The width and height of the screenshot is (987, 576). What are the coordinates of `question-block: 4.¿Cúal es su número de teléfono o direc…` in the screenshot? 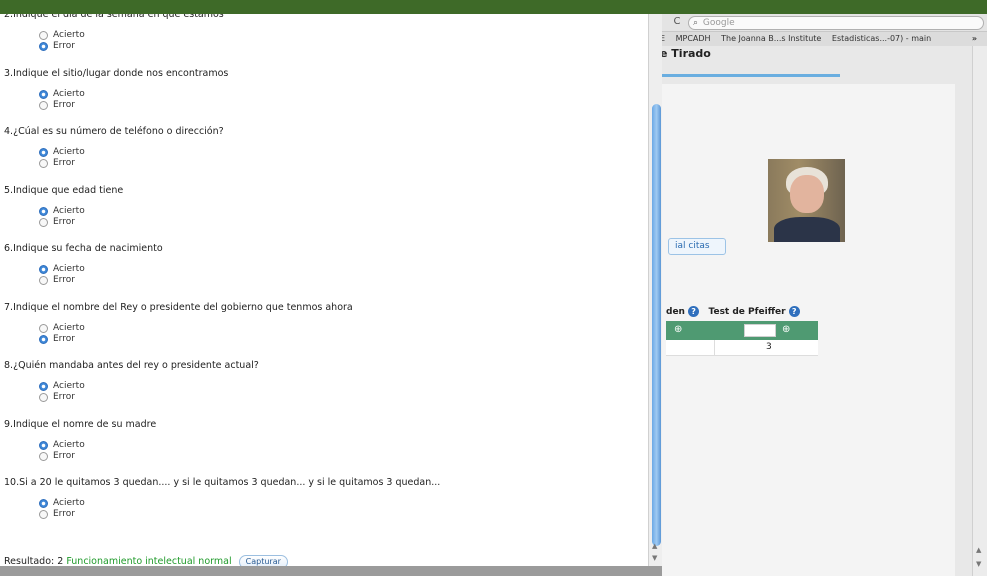 It's located at (114, 147).